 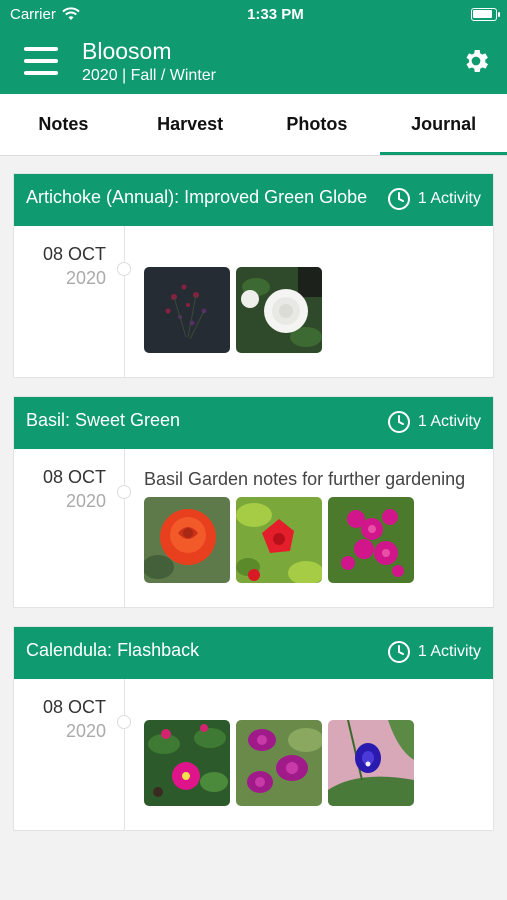 I want to click on red-hibiscus-photo, so click(x=279, y=540).